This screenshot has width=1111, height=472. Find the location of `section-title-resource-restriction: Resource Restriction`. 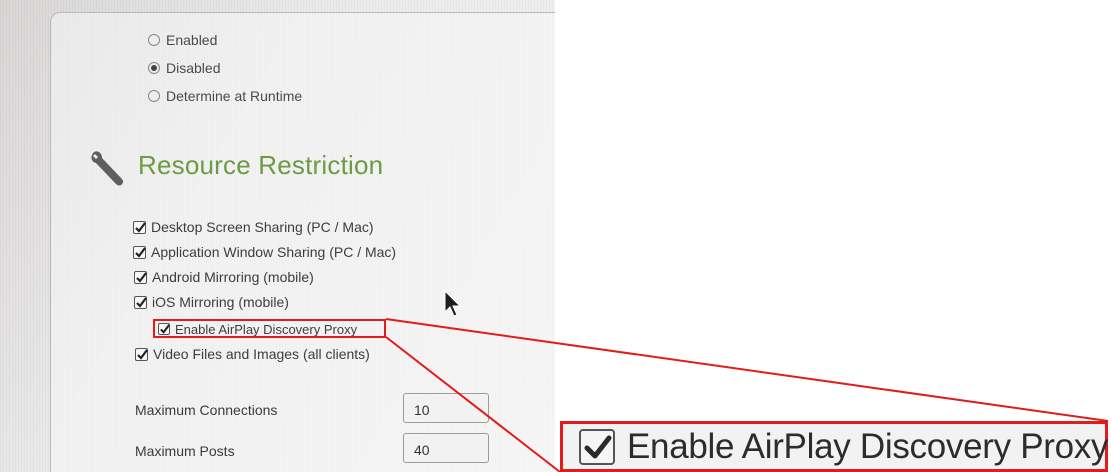

section-title-resource-restriction: Resource Restriction is located at coordinates (261, 165).